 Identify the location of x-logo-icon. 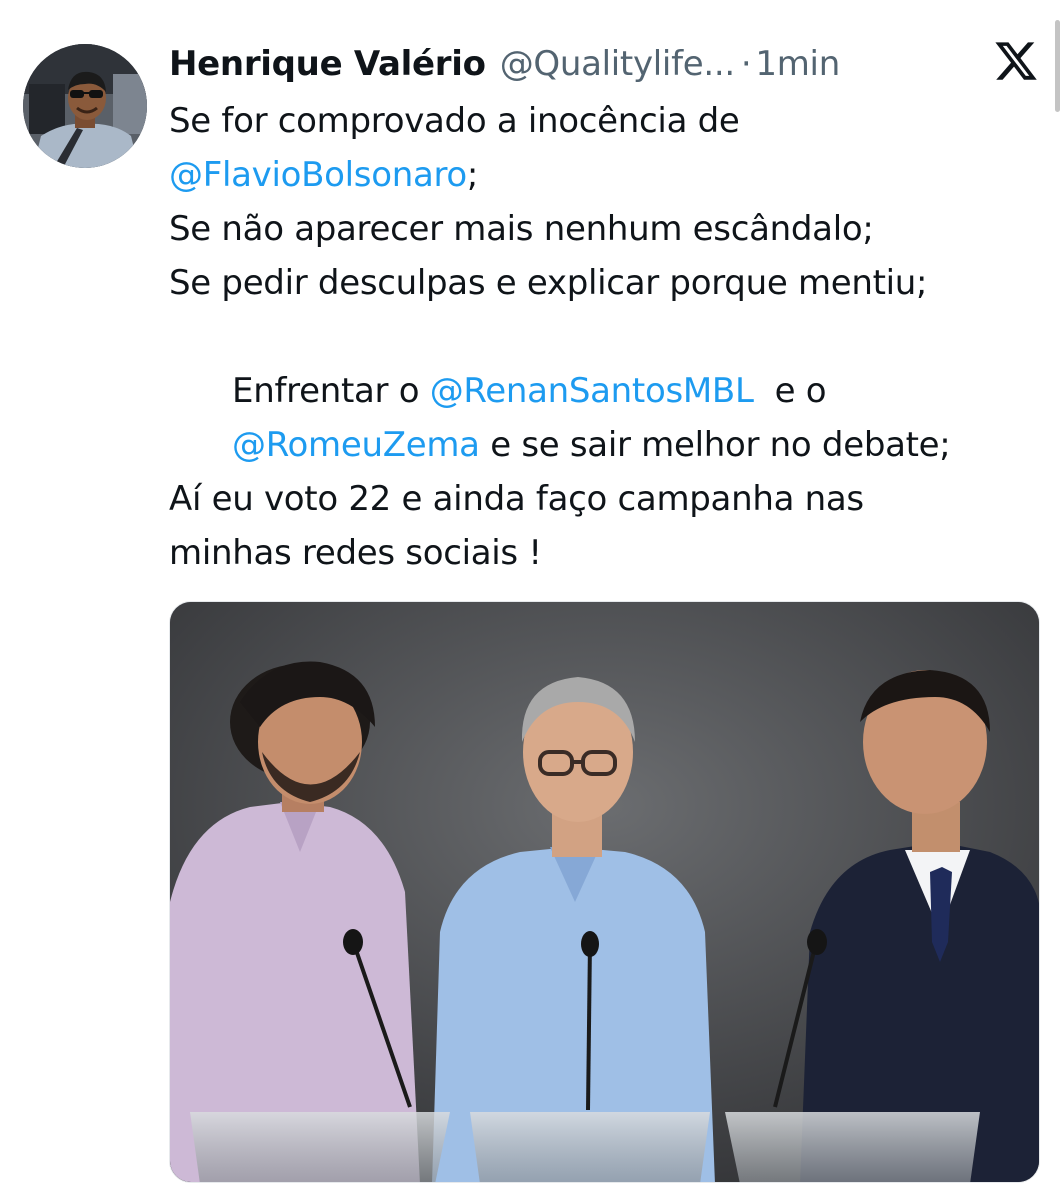
(1016, 61).